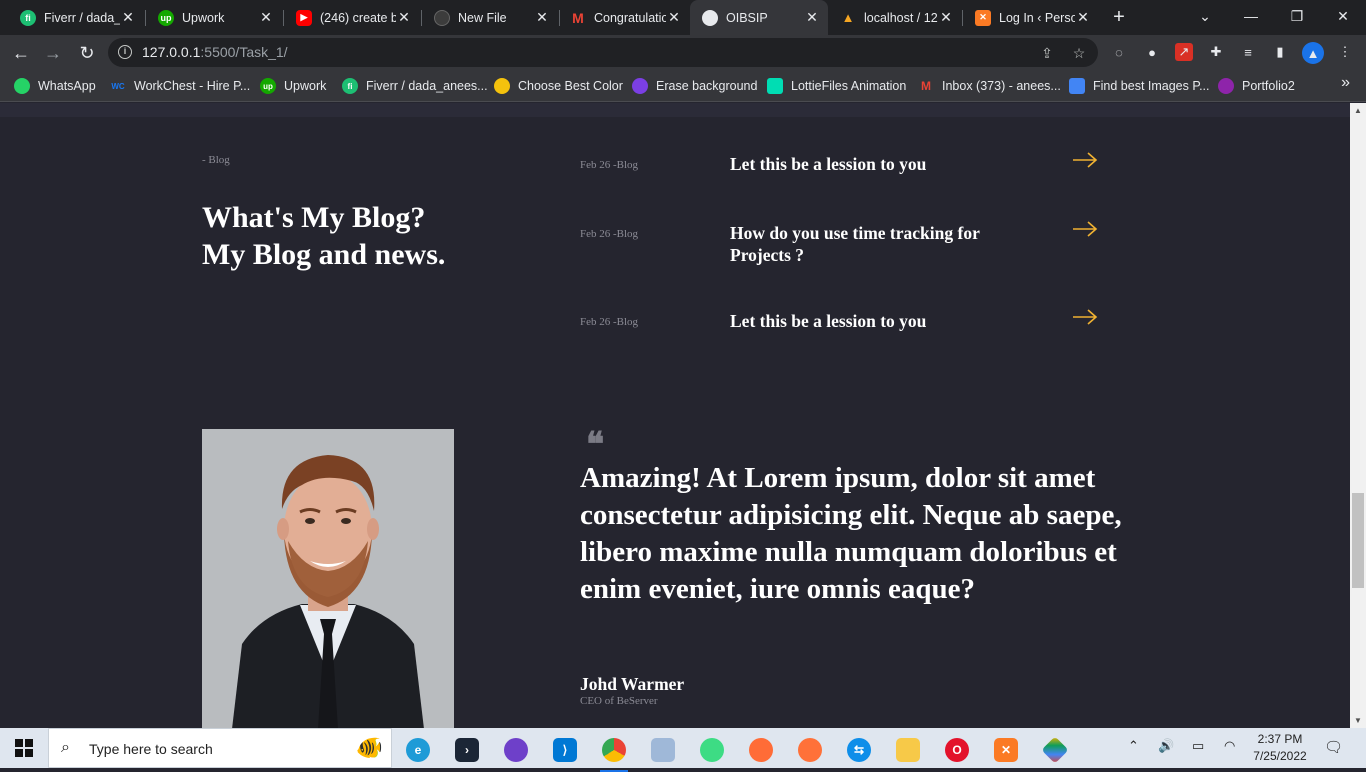 This screenshot has height=772, width=1366. What do you see at coordinates (1184, 52) in the screenshot?
I see `extension-arrow-icon: ↗` at bounding box center [1184, 52].